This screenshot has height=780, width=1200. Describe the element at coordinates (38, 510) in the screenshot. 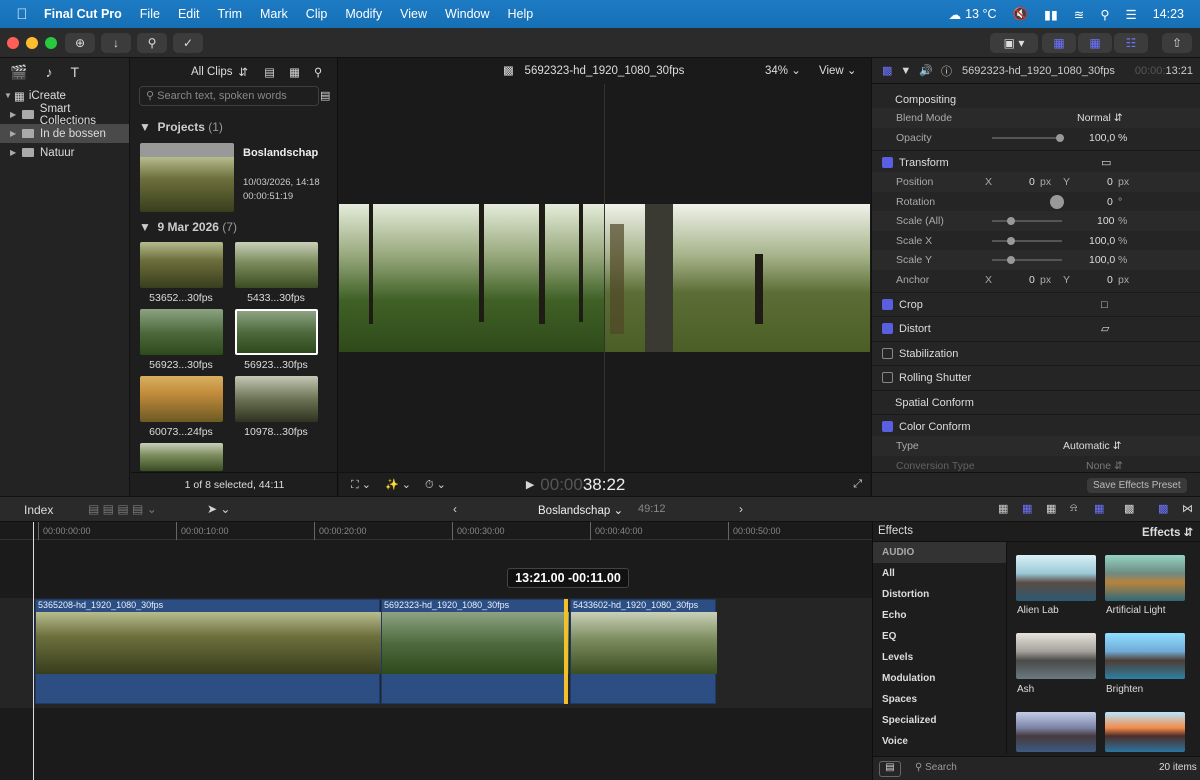

I see `index-button: Index` at that location.